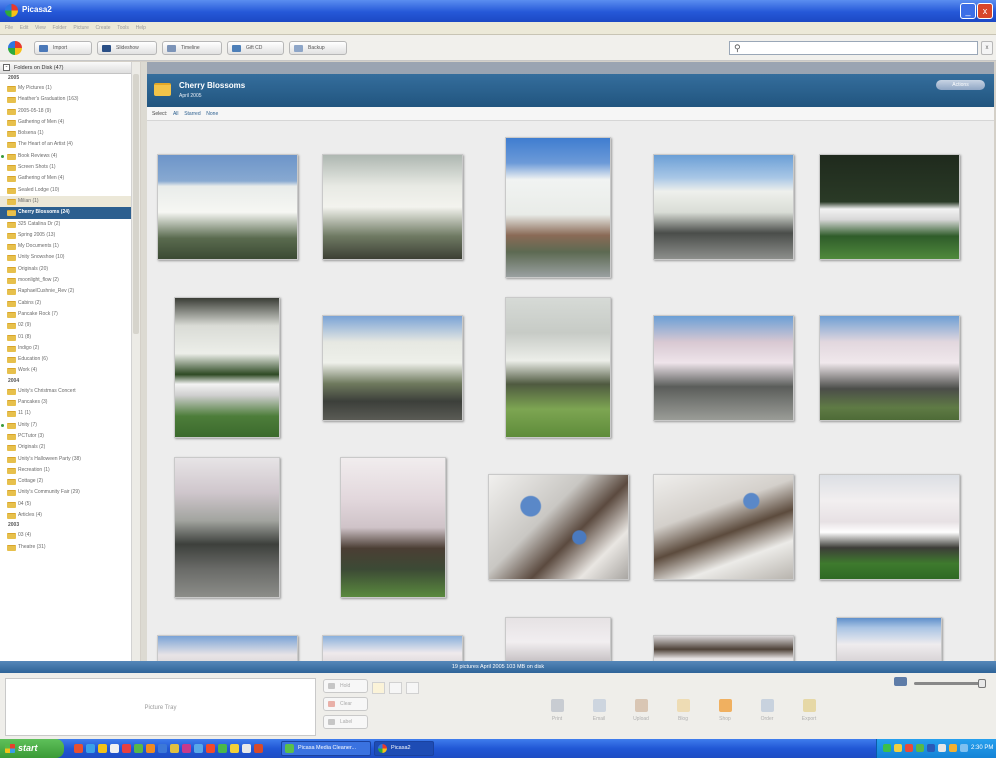 This screenshot has height=758, width=996. What do you see at coordinates (69, 156) in the screenshot?
I see `folder-item: Book Reviews (4)` at bounding box center [69, 156].